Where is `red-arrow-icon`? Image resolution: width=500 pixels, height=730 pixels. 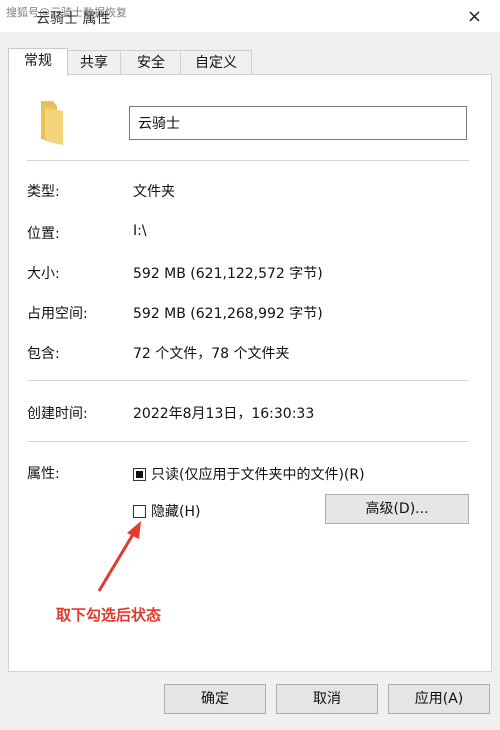
red-arrow-icon is located at coordinates (119, 556).